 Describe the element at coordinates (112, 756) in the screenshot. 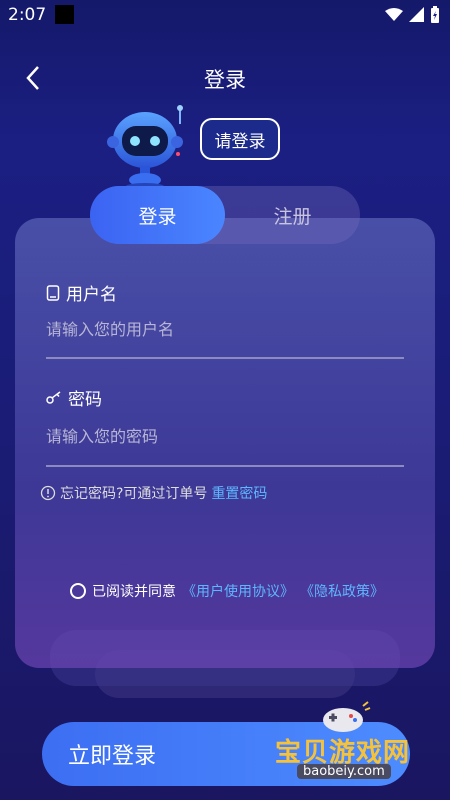

I see `submit-label: 立即登录` at that location.